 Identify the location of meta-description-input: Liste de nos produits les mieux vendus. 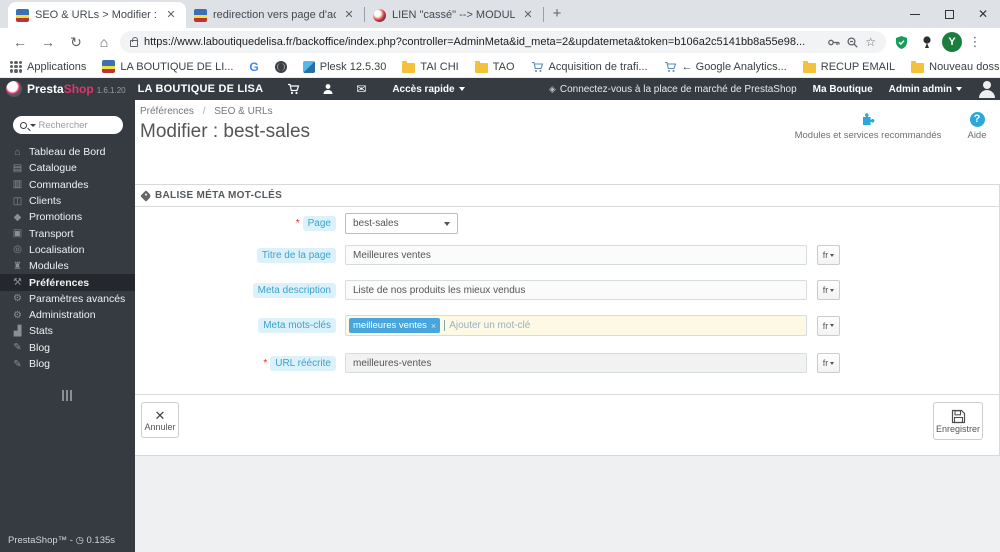
(576, 290).